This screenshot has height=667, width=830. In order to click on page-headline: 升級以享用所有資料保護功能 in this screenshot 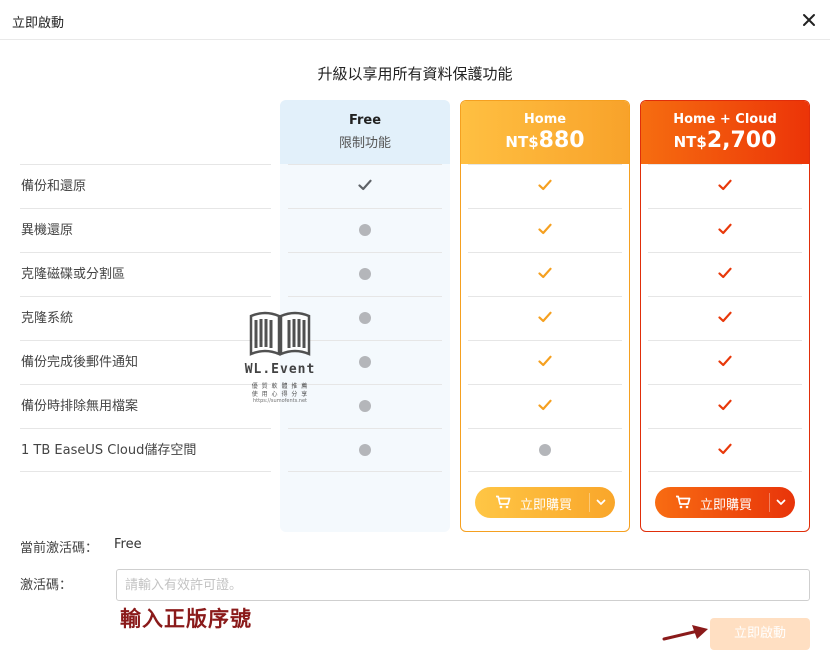, I will do `click(415, 74)`.